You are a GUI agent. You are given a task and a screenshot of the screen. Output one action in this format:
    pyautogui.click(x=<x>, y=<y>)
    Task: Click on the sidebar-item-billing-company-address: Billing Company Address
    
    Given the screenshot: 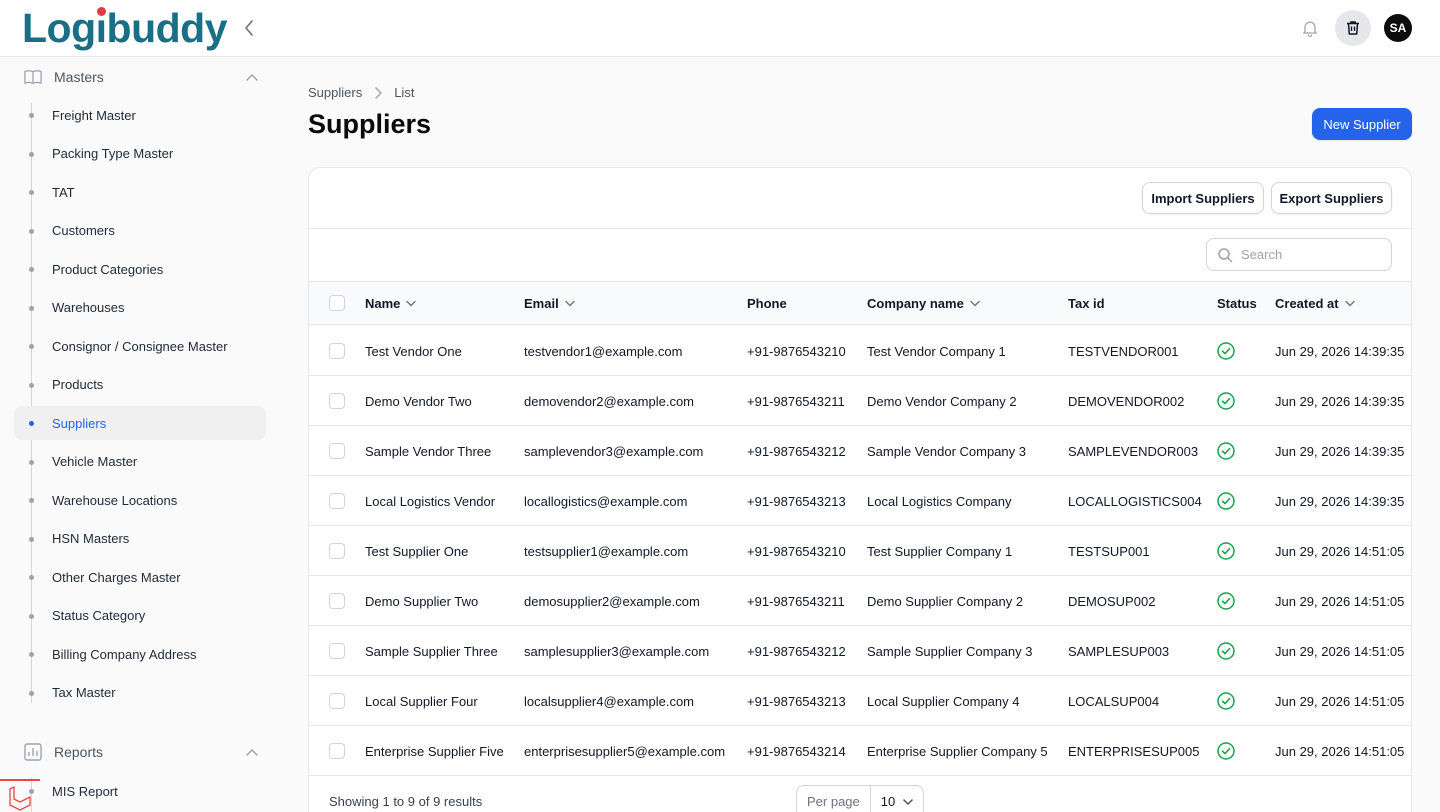 What is the action you would take?
    pyautogui.click(x=140, y=654)
    